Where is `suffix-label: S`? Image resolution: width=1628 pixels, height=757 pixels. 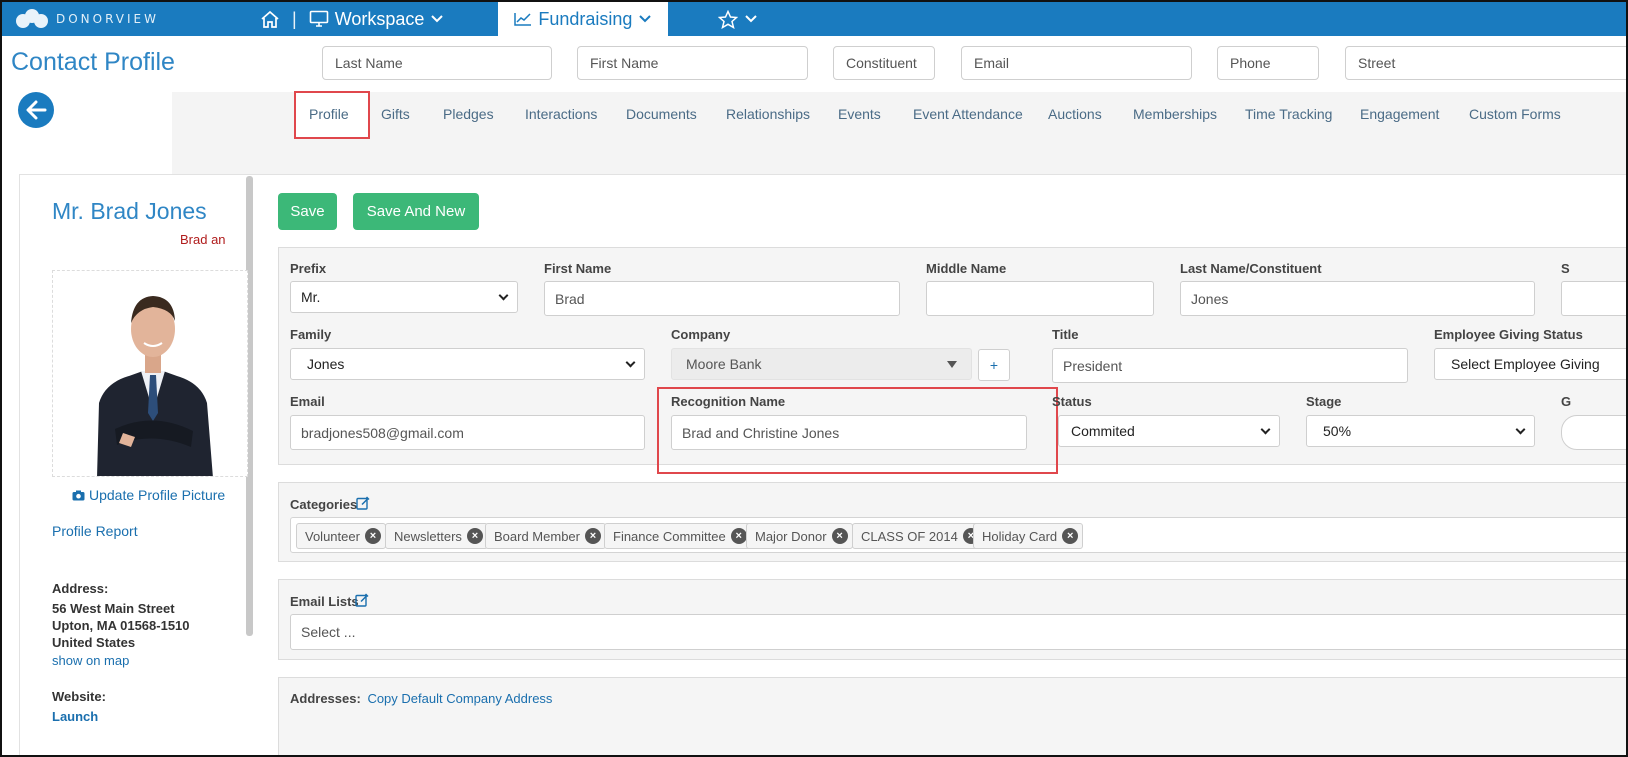 suffix-label: S is located at coordinates (1565, 268).